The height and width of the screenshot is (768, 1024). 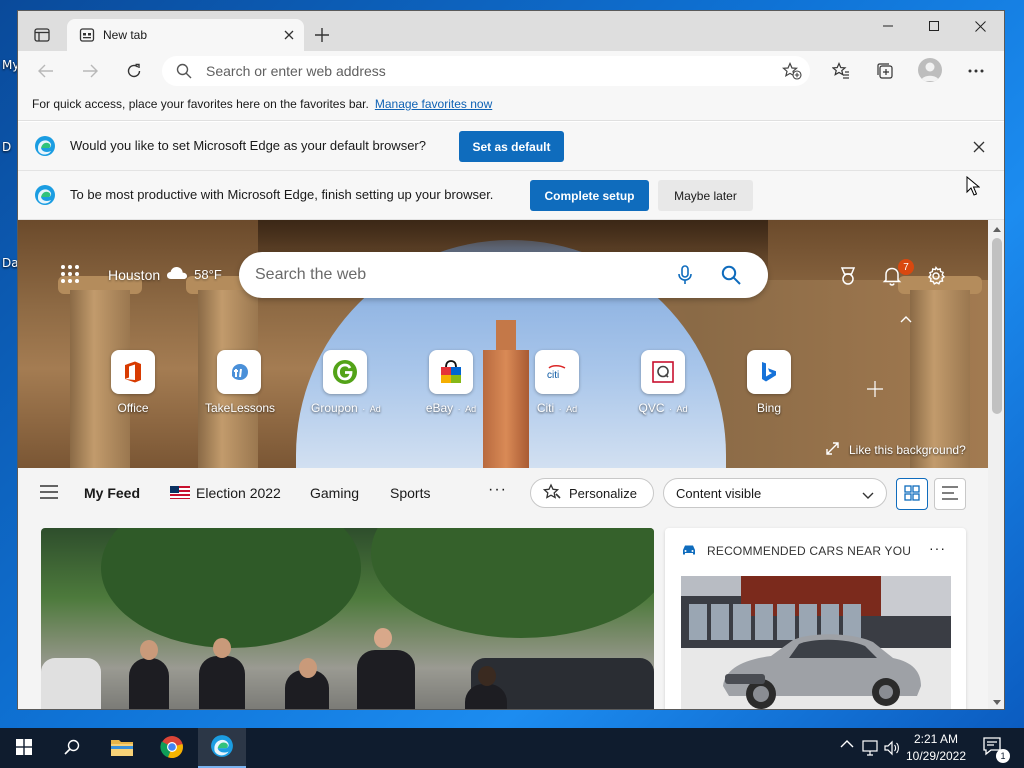 I want to click on like-background-button: Like this background?, so click(x=896, y=450).